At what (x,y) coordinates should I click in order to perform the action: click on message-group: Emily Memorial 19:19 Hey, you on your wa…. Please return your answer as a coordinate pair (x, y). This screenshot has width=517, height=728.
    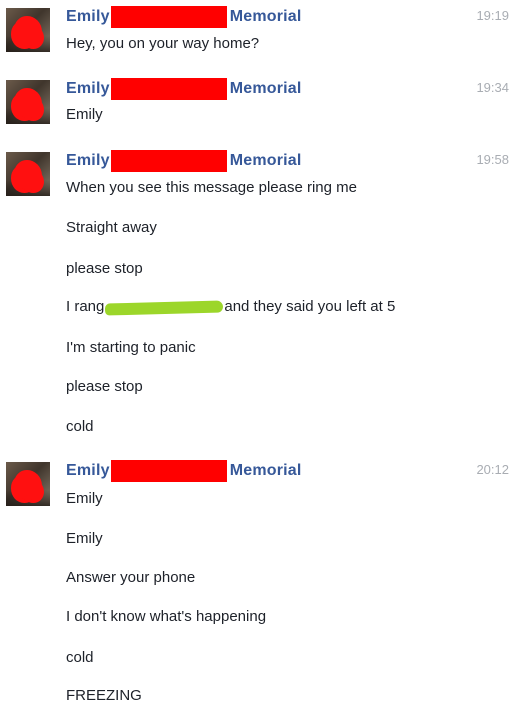
    Looking at the image, I should click on (258, 31).